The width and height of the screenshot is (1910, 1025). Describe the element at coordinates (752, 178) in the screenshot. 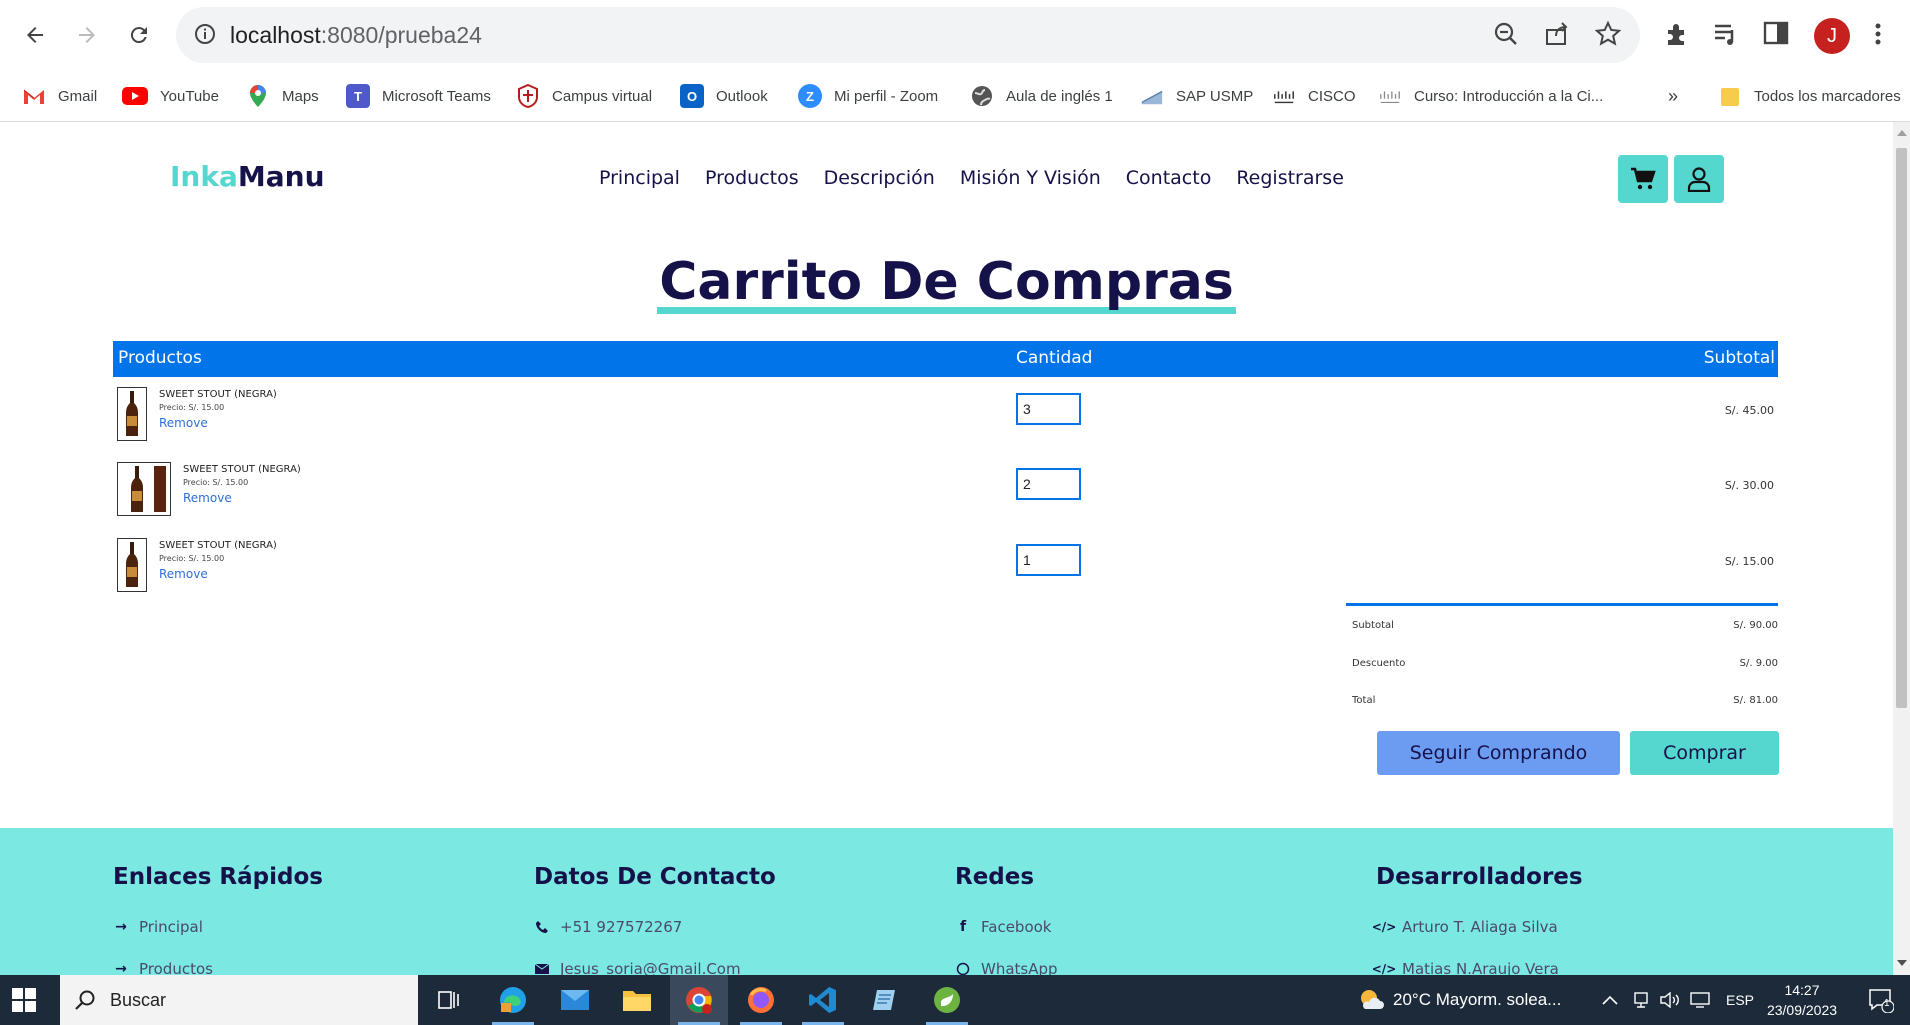

I see `nav-link-productos: Productos` at that location.